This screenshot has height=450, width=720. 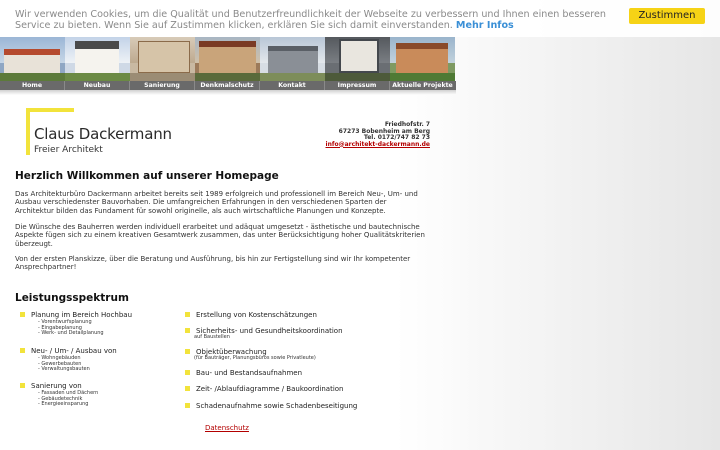 I want to click on nav-item-kontakt: Kontakt, so click(x=292, y=85).